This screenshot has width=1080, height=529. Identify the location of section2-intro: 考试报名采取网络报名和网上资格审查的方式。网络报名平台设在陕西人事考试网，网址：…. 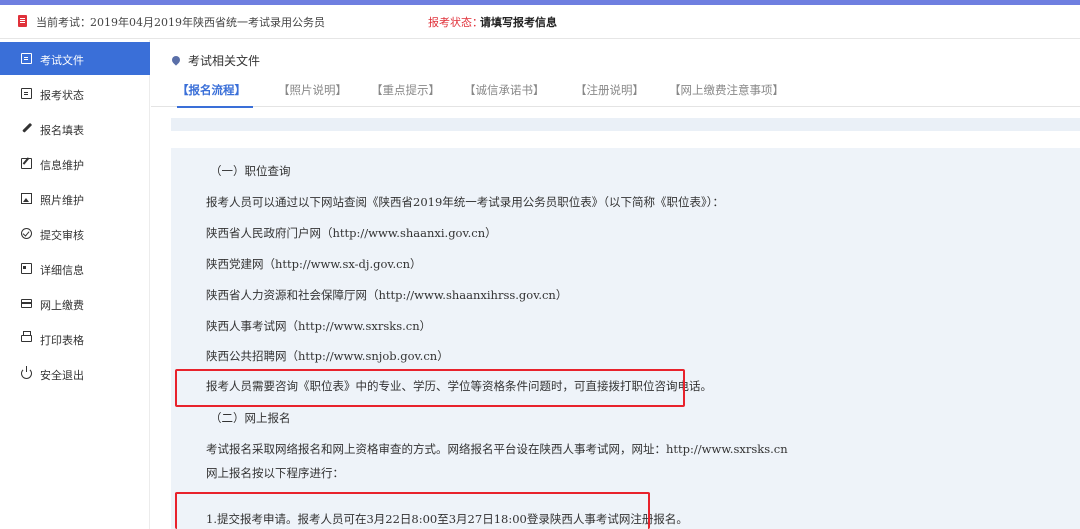
(497, 449).